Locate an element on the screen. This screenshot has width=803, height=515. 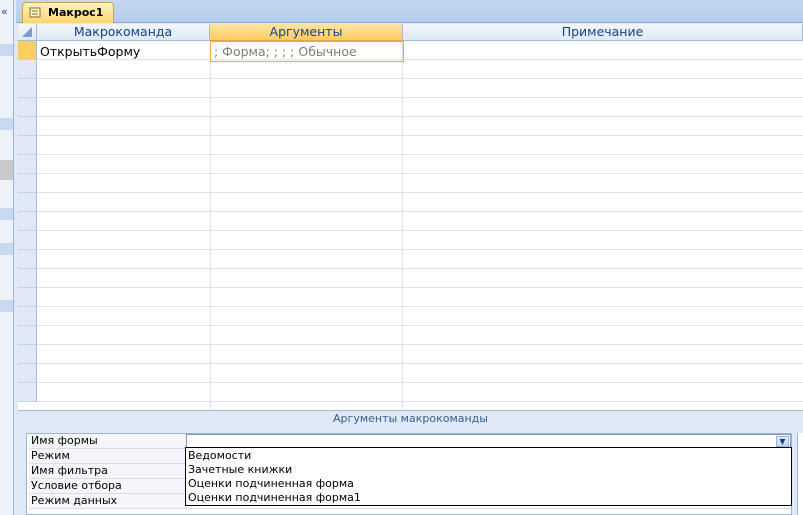
tab-macro1: Макрос1 is located at coordinates (68, 12).